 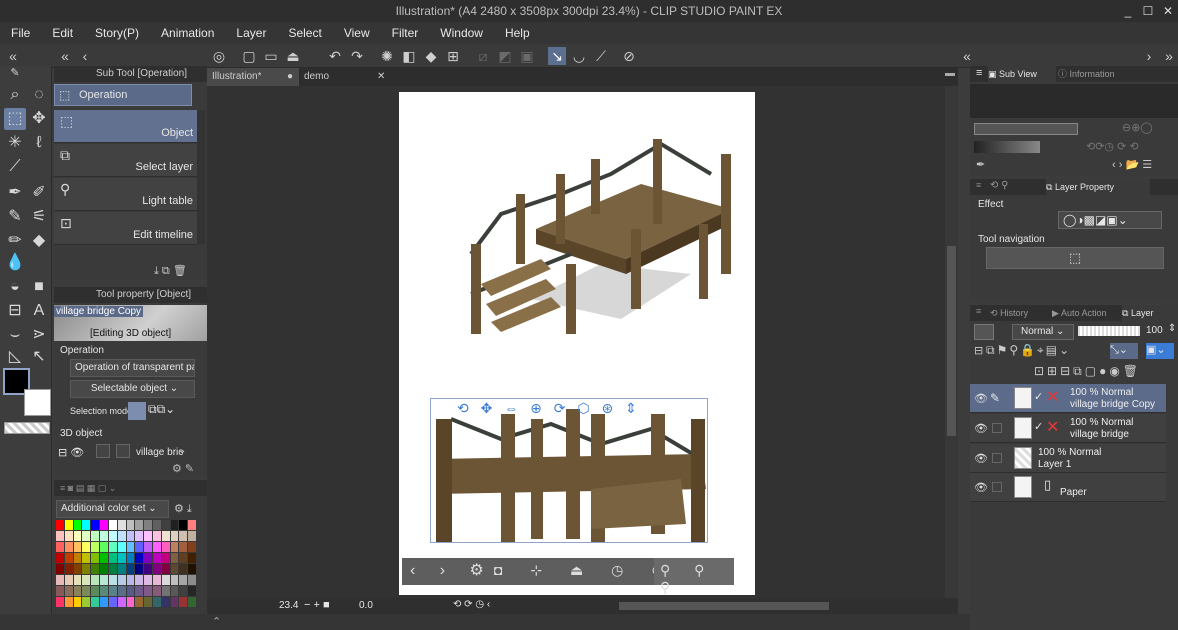 What do you see at coordinates (697, 579) in the screenshot?
I see `light-source-icon: ⚲ ⚲ ⚲` at bounding box center [697, 579].